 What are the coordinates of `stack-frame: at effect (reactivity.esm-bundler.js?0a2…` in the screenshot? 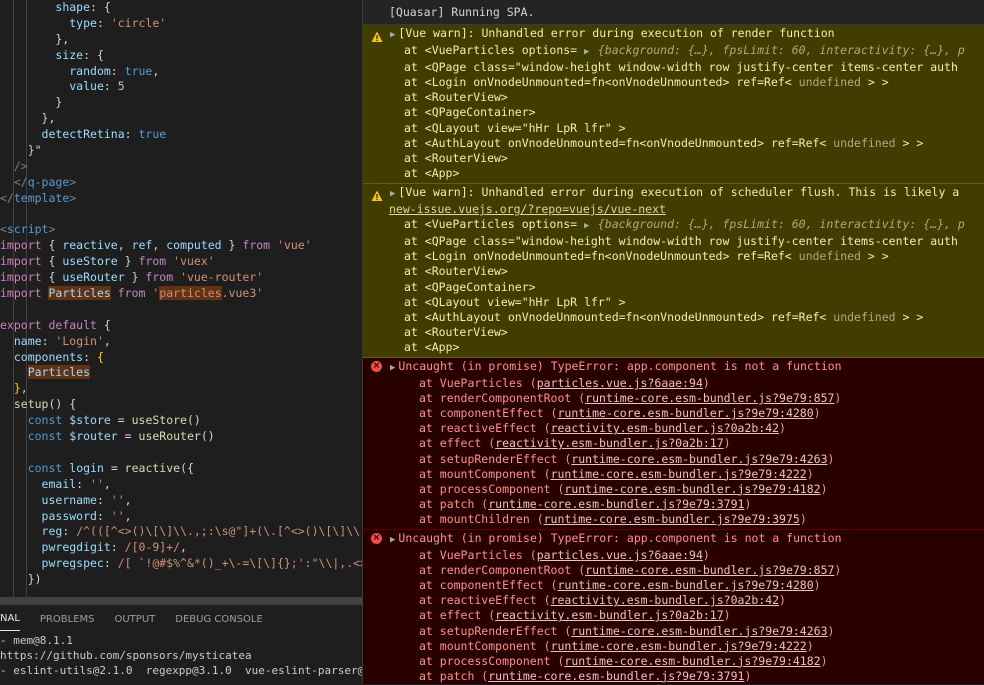 It's located at (673, 615).